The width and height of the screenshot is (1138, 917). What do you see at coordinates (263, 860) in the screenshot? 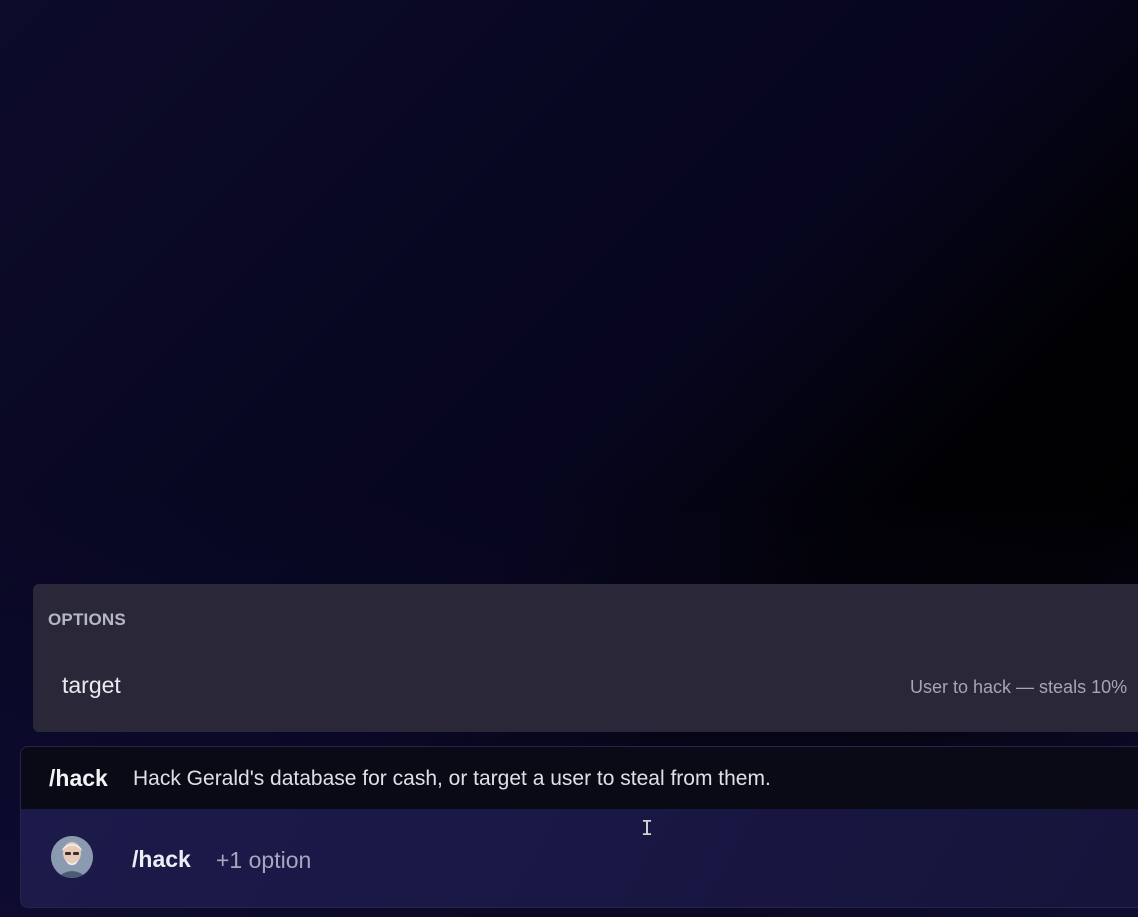
I see `input-option-hint: +1 option` at bounding box center [263, 860].